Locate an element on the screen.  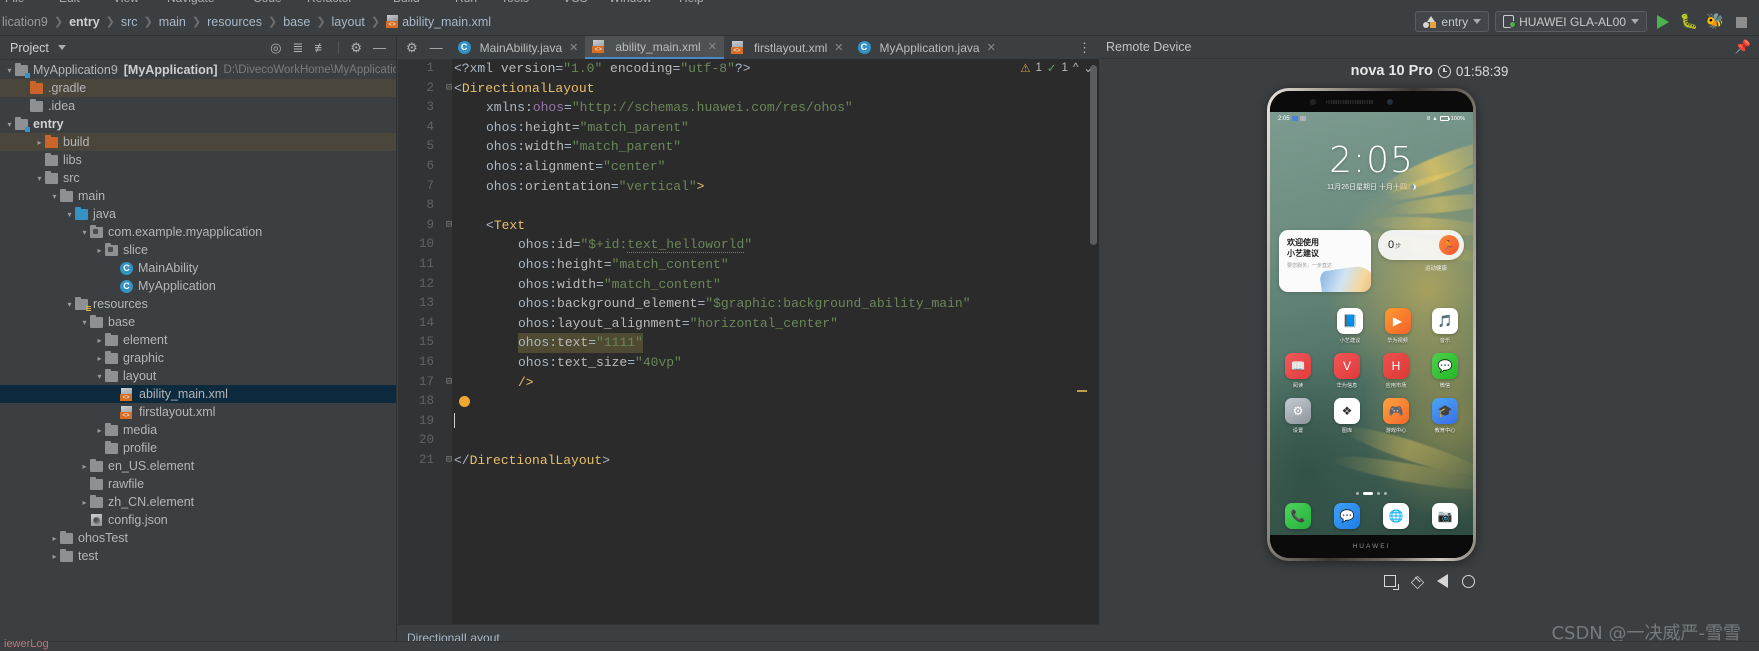
app-icon-app-gallery: H 应用市场 is located at coordinates (1396, 371).